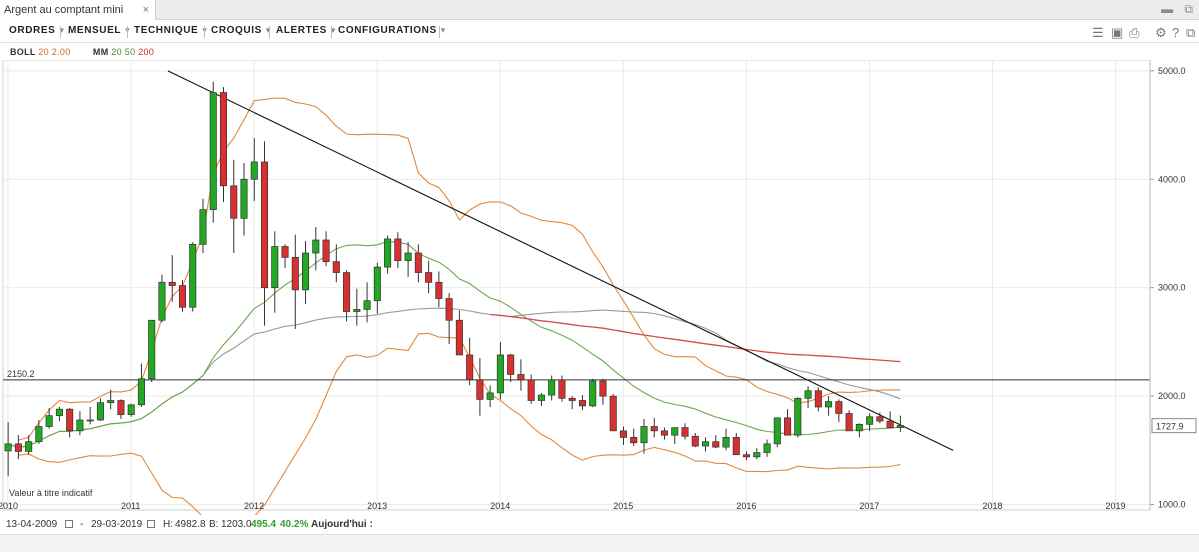 The height and width of the screenshot is (552, 1199). I want to click on y-tick-label: 2000.0, so click(1172, 396).